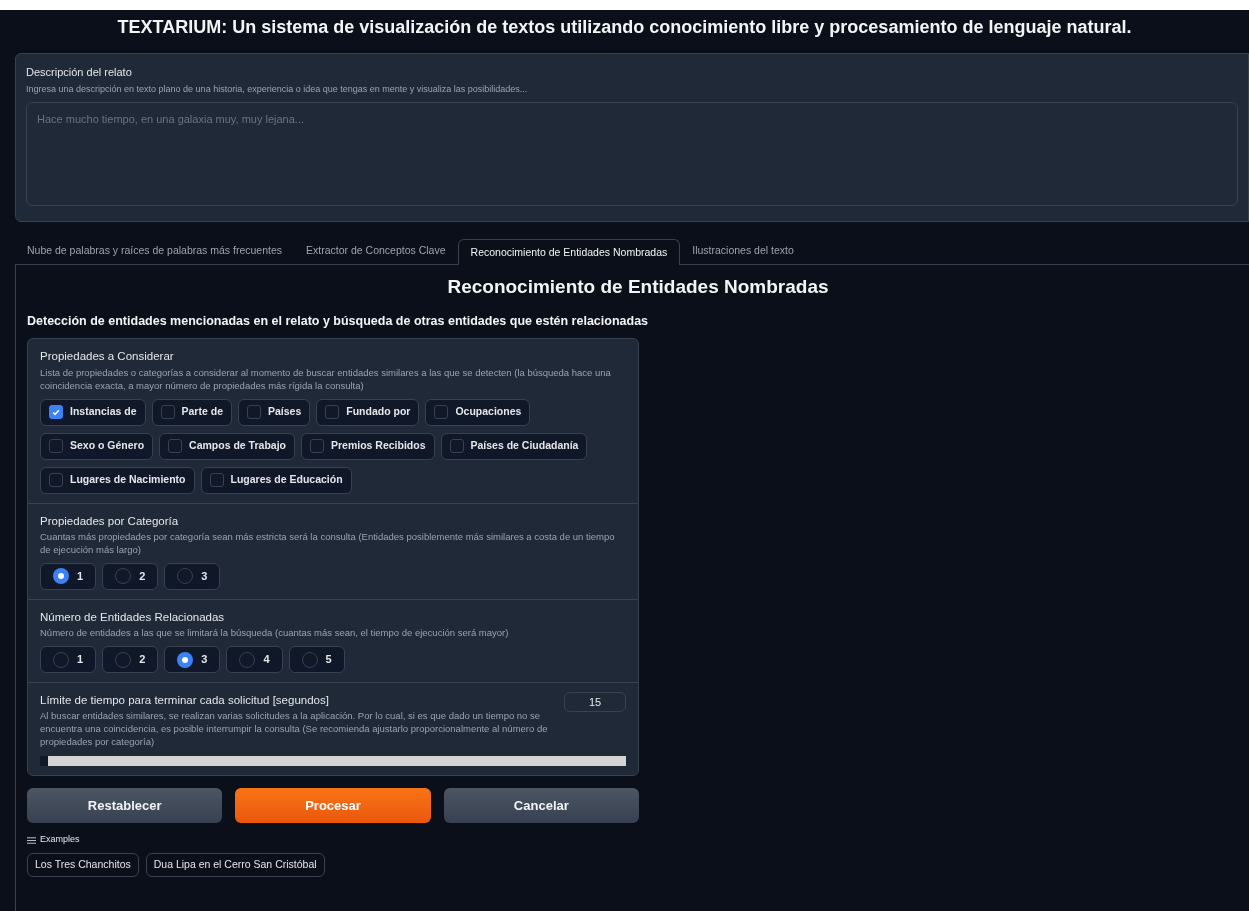  What do you see at coordinates (235, 864) in the screenshot?
I see `example-chip: Dua Lipa en el Cerro San Cristóbal` at bounding box center [235, 864].